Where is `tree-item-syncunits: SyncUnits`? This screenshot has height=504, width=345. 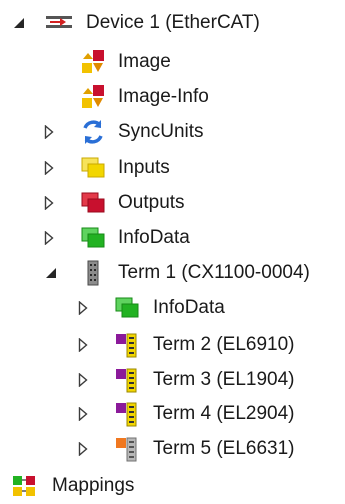 tree-item-syncunits: SyncUnits is located at coordinates (172, 132).